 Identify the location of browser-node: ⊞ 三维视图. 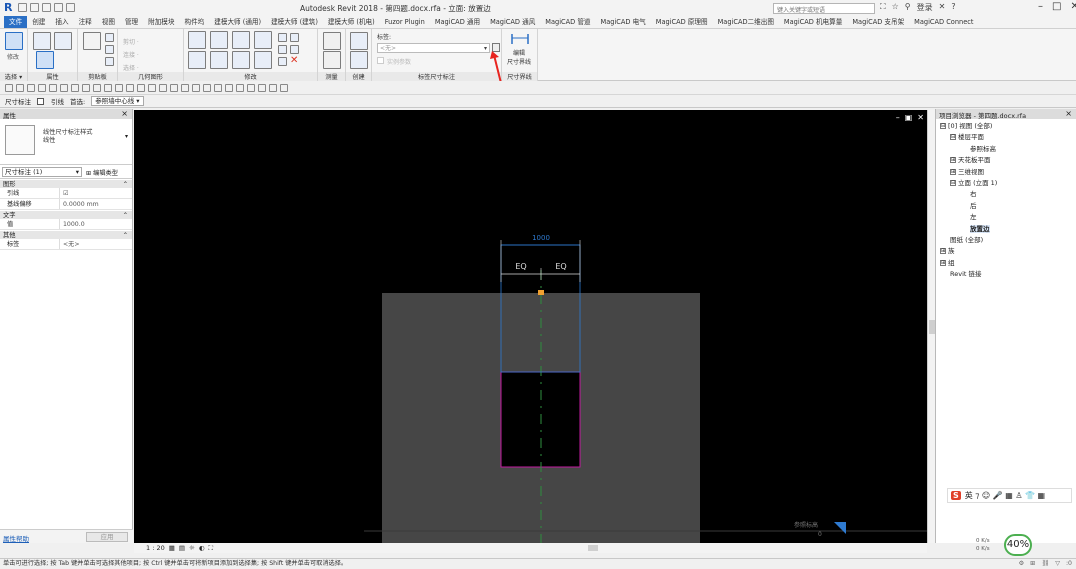
(1006, 172).